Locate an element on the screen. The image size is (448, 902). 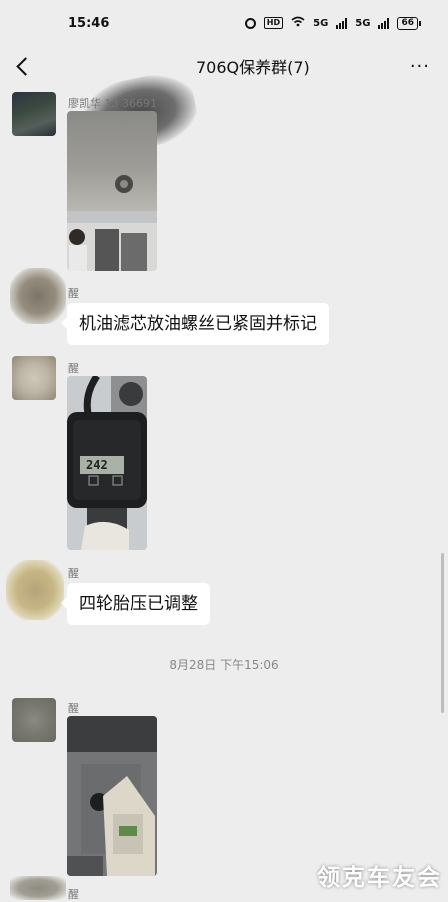
back-button is located at coordinates (24, 66).